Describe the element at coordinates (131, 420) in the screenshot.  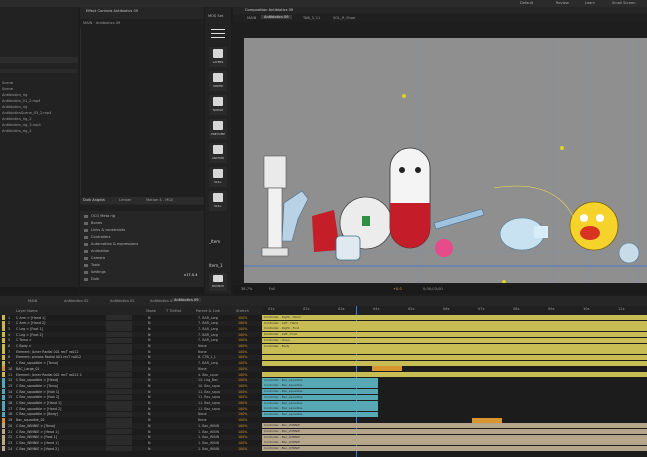
I see `timeline-layer-row: 19 Bac_squadble_02 N None 100%` at that location.